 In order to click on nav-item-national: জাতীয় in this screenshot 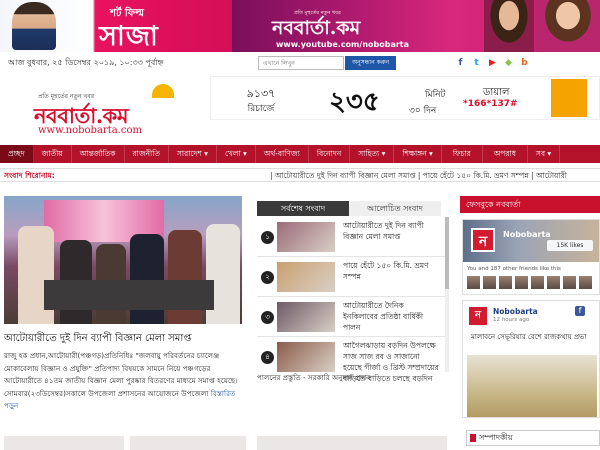, I will do `click(53, 154)`.